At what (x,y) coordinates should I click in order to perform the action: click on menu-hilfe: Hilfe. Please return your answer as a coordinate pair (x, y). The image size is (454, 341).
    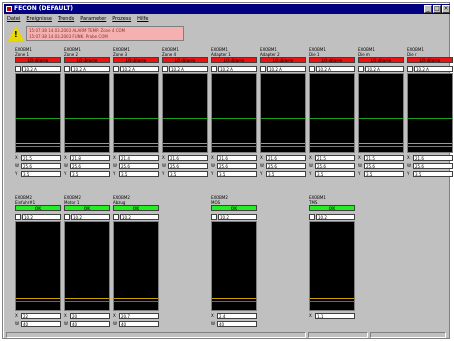
    Looking at the image, I should click on (142, 19).